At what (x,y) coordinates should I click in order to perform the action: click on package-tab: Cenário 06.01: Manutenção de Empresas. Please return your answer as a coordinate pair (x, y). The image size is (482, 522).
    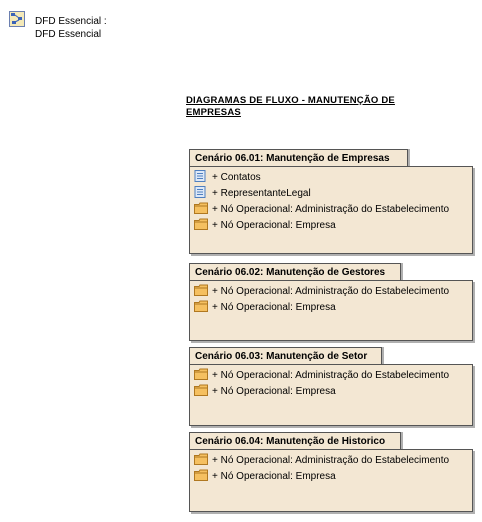
    Looking at the image, I should click on (298, 158).